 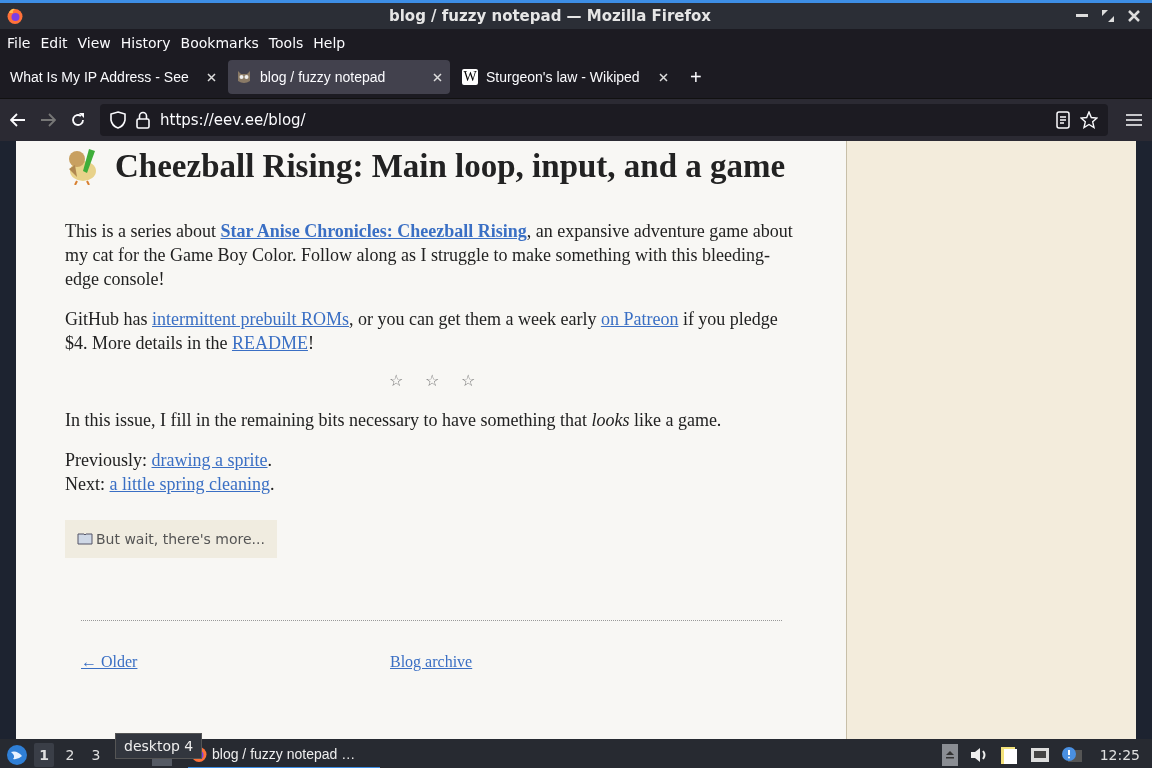 I want to click on paragraph: In this issue, I fill in the remaining bits necessary to have something that looks like a game., so click(x=394, y=420).